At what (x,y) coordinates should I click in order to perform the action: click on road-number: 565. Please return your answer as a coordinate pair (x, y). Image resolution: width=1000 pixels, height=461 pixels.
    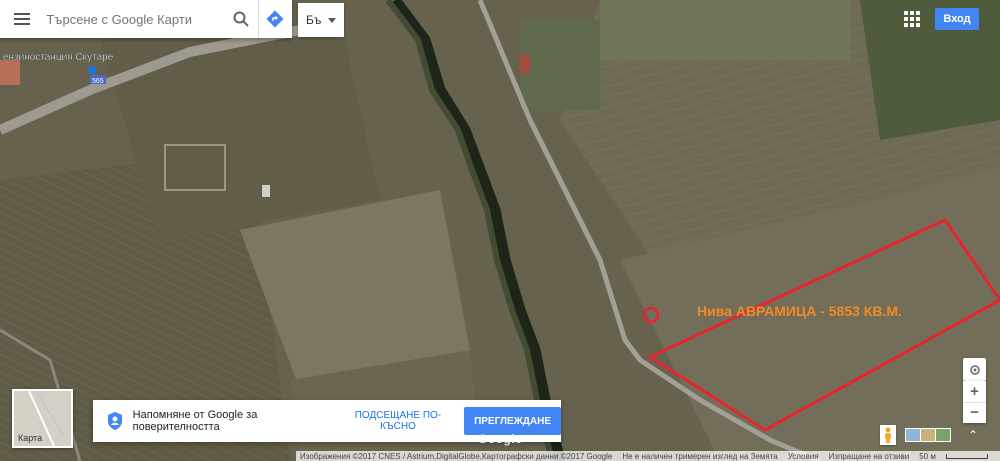
    Looking at the image, I should click on (98, 81).